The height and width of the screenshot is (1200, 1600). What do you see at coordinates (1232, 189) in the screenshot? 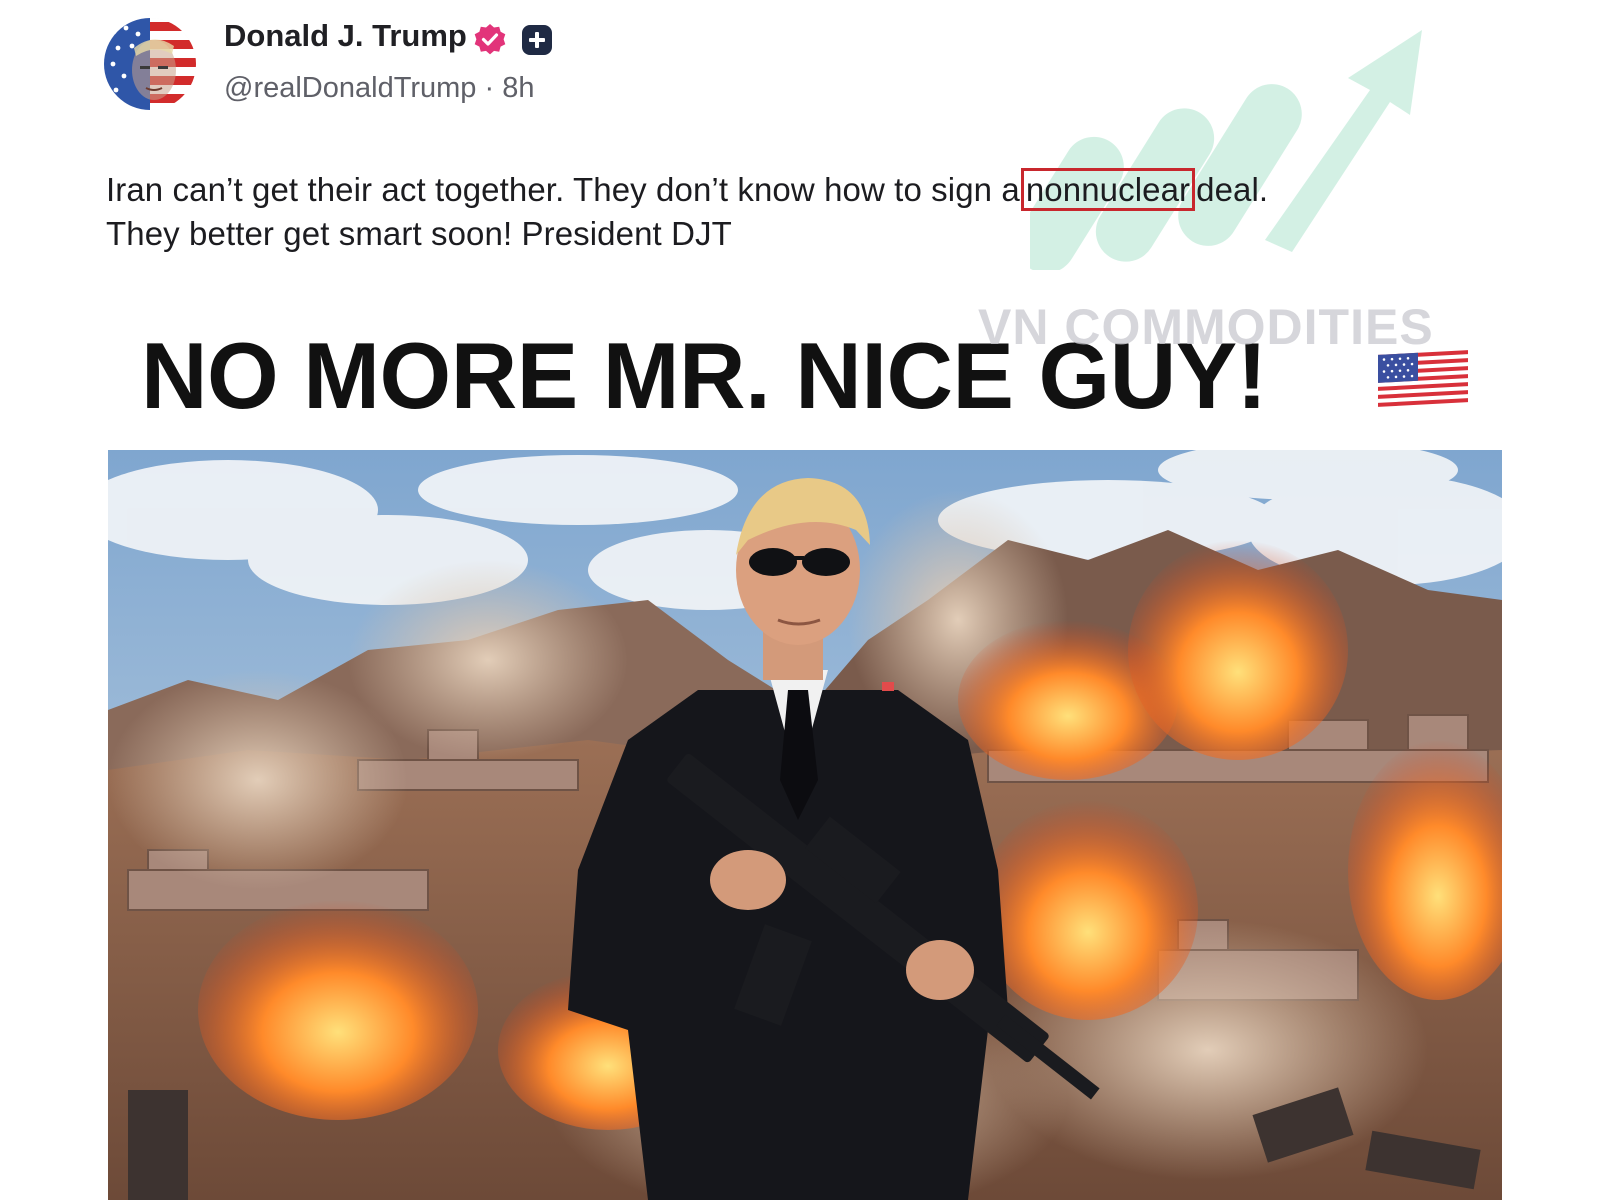
I see `post-text-part-2: deal.` at bounding box center [1232, 189].